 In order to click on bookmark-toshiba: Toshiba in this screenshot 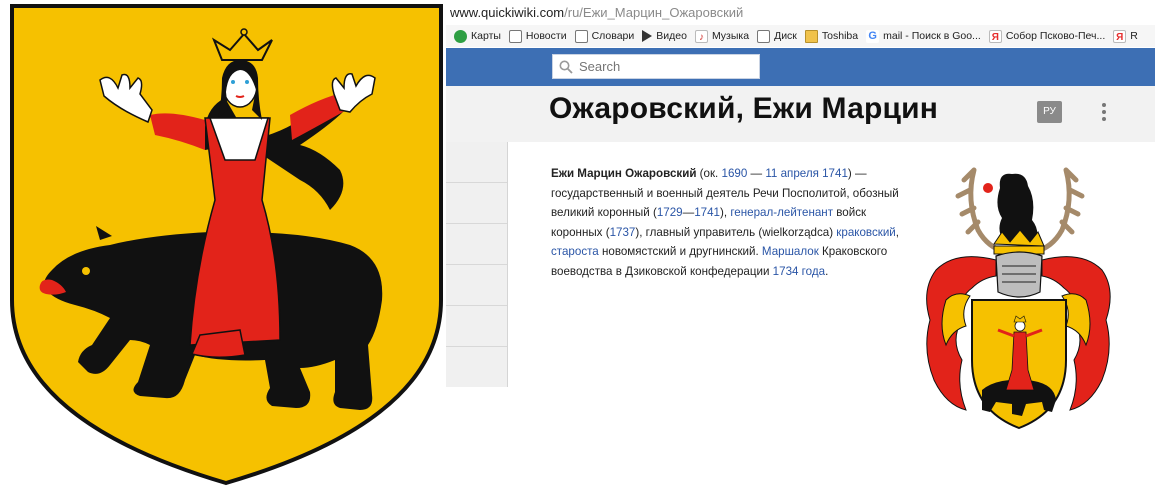, I will do `click(831, 36)`.